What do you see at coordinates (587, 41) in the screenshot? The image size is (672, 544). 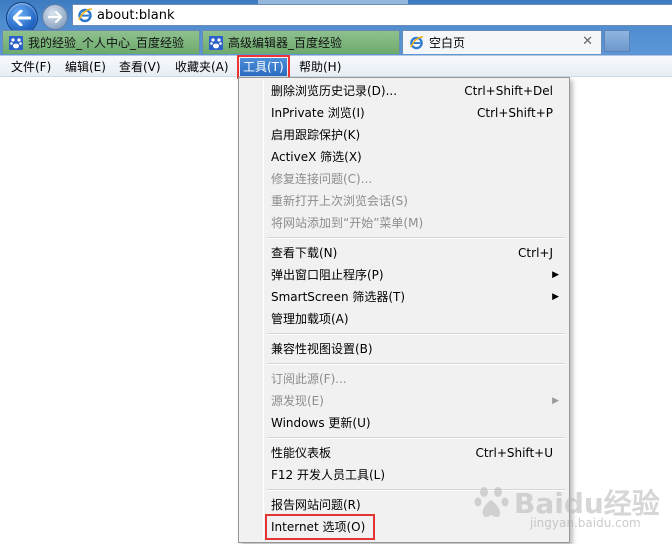 I see `close-icon: ✕` at bounding box center [587, 41].